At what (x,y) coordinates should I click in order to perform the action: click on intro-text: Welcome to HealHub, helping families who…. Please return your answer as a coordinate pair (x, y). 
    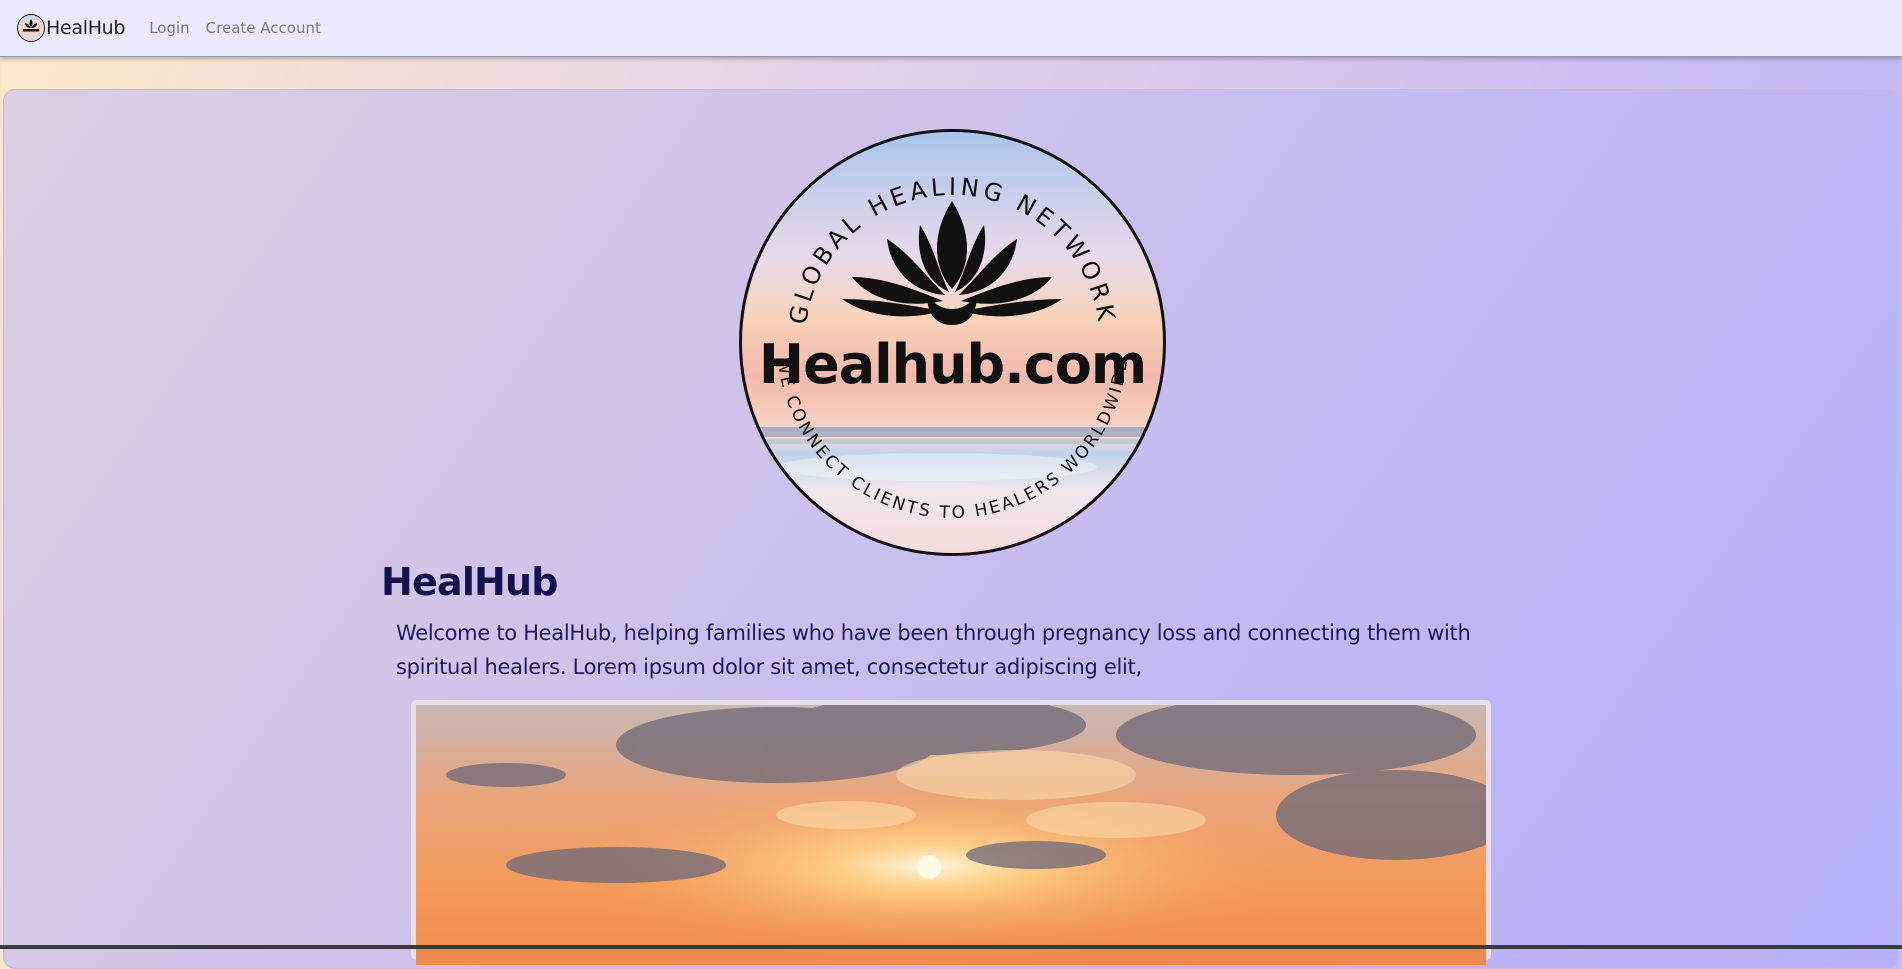
    Looking at the image, I should click on (951, 650).